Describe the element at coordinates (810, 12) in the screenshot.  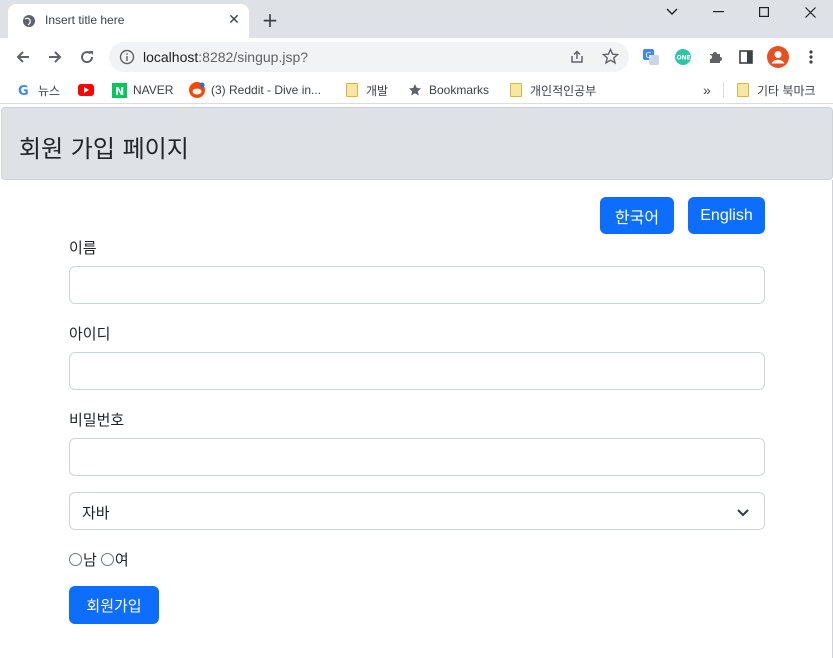
I see `window-close-icon` at that location.